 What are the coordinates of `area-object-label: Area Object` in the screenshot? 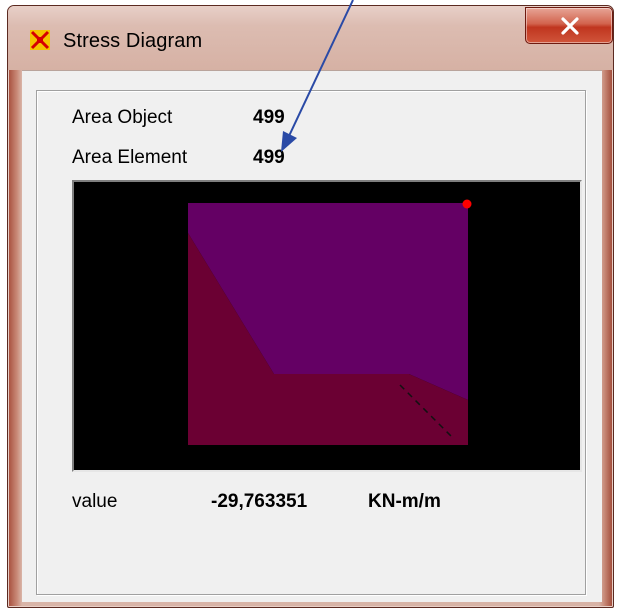 It's located at (122, 117).